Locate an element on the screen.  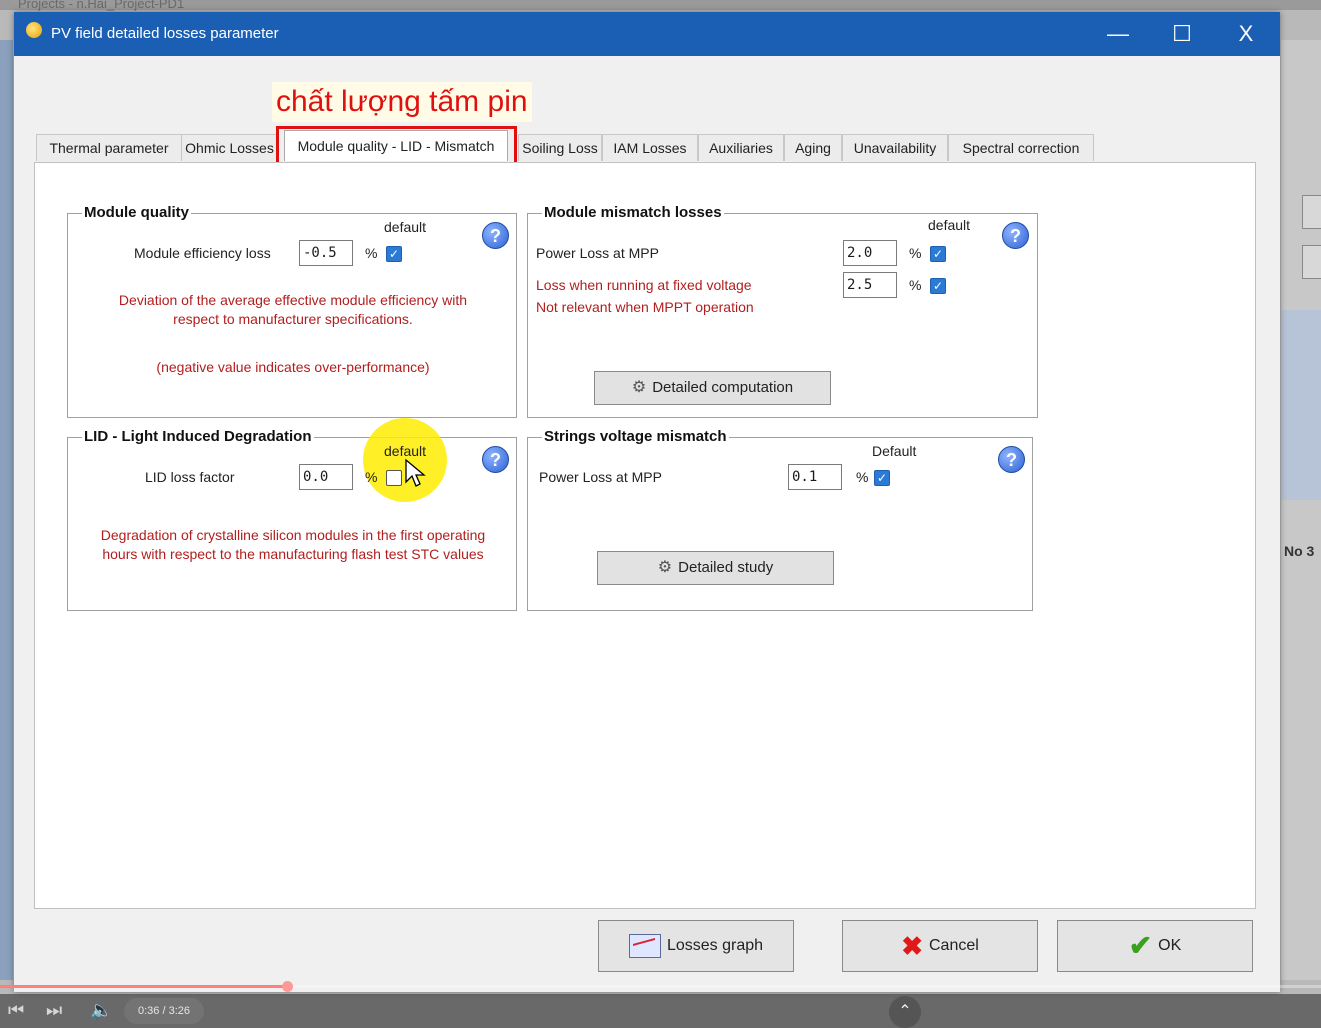
string-power-loss-label: Power Loss at MPP is located at coordinates (600, 477).